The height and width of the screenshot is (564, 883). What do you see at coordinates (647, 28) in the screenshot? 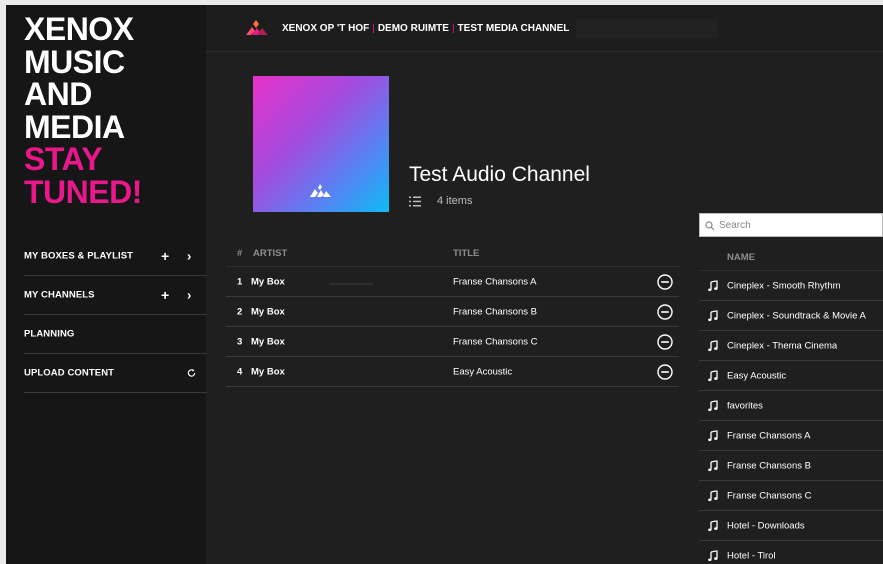
I see `breadcrumb-background` at bounding box center [647, 28].